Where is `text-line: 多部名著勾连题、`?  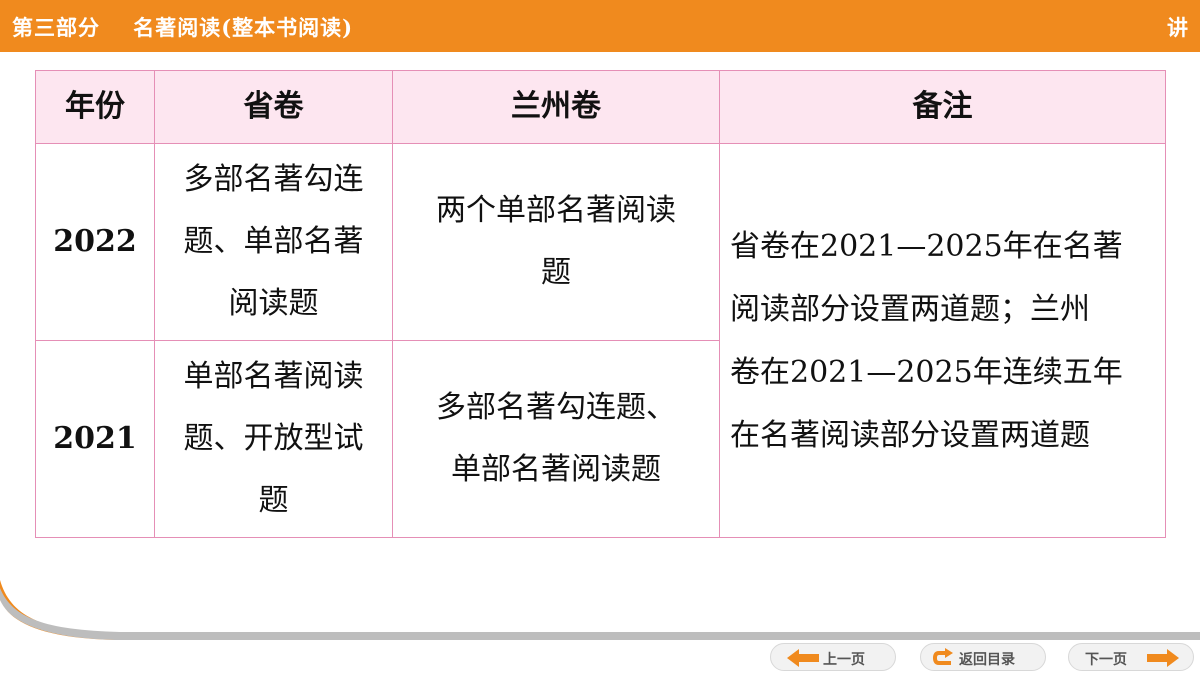
text-line: 多部名著勾连题、 is located at coordinates (556, 407).